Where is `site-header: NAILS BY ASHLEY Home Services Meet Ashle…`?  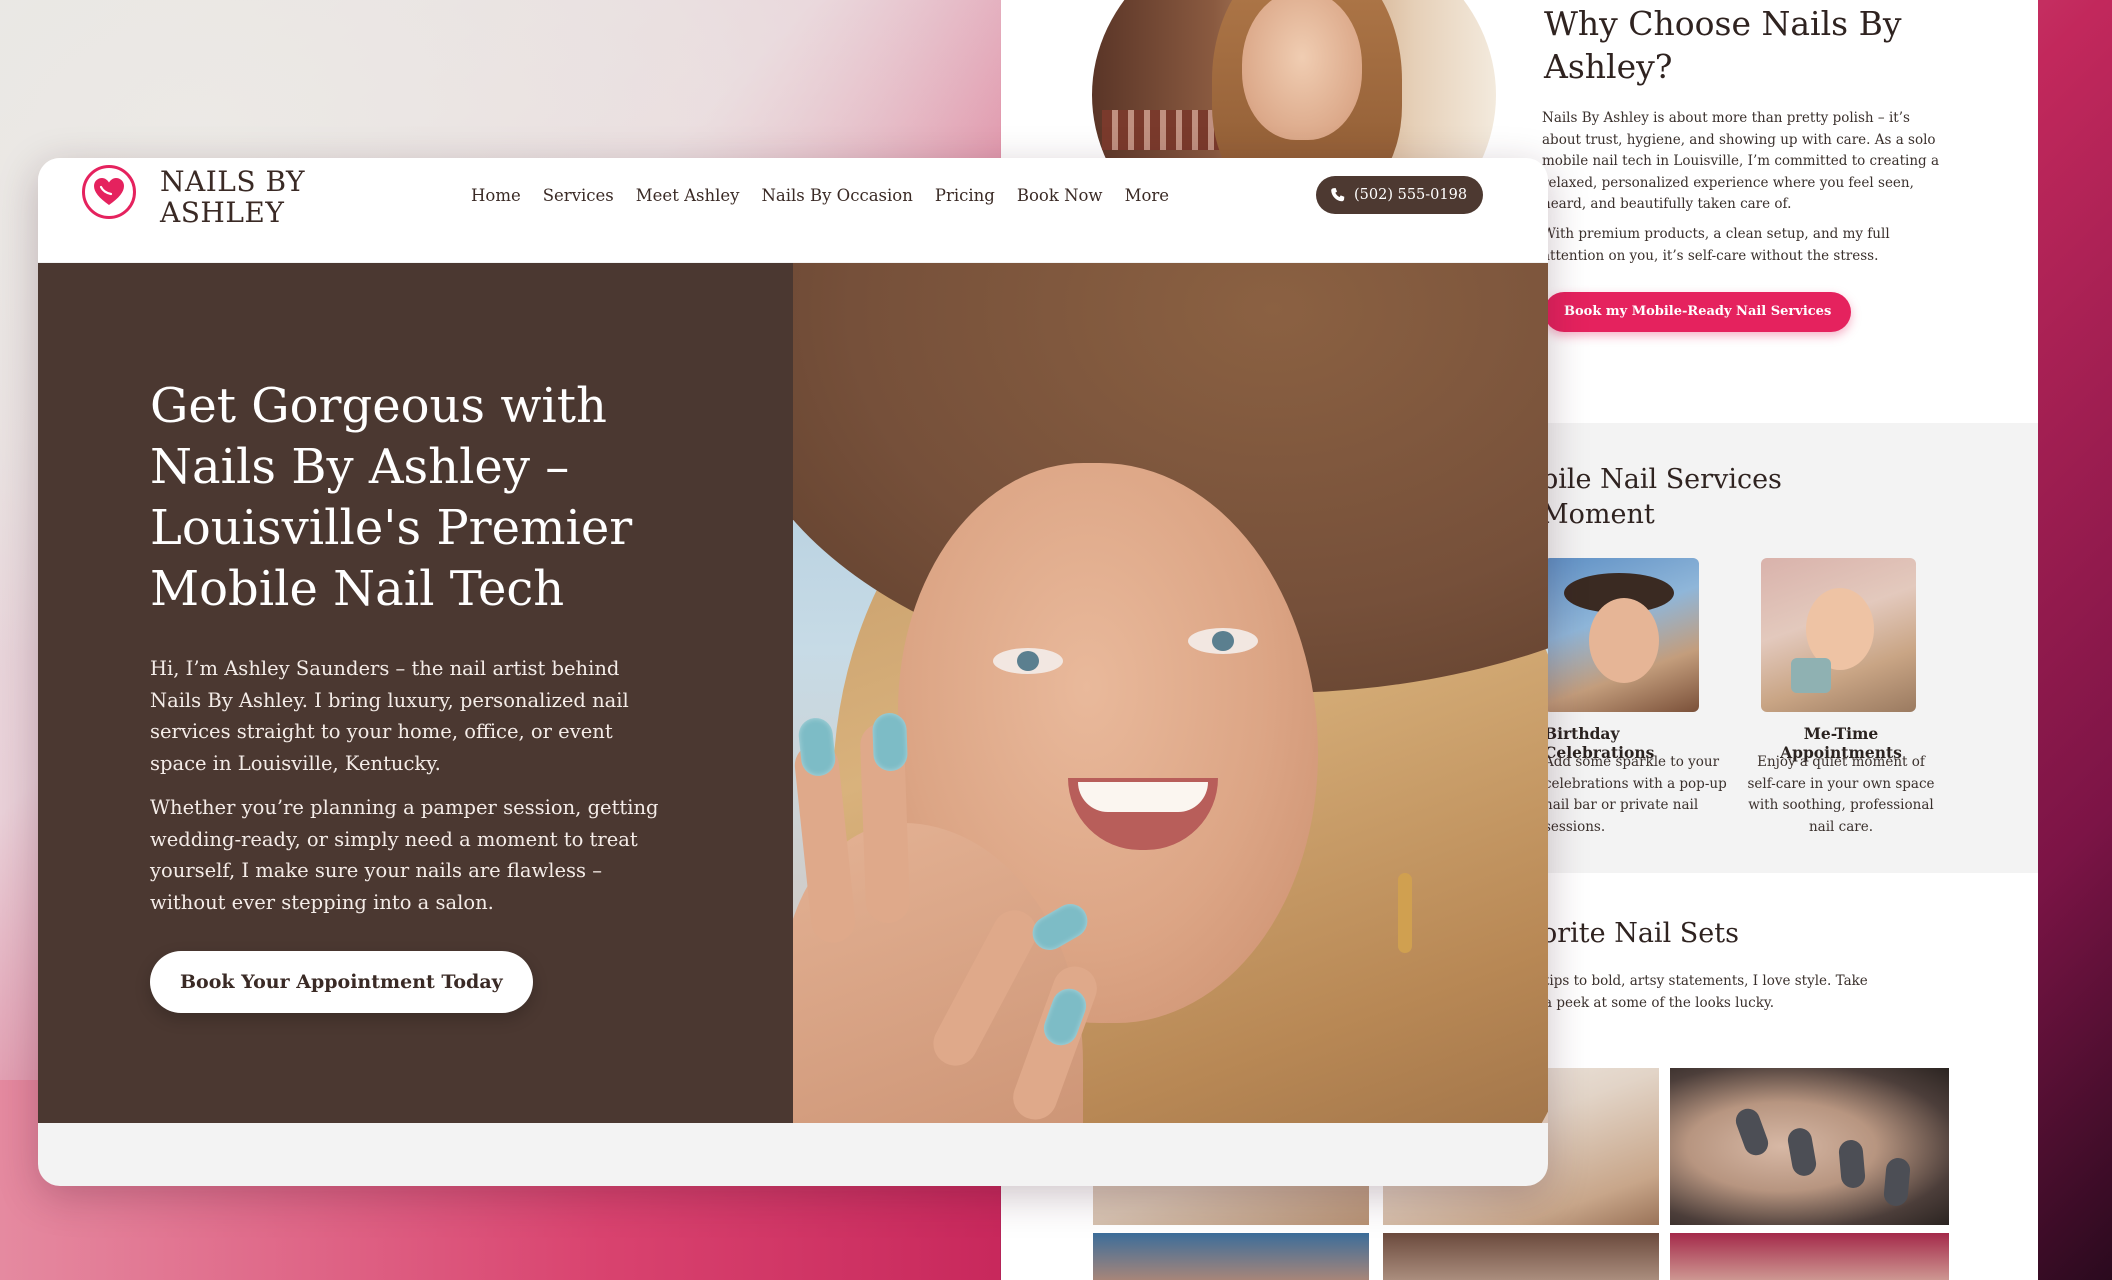
site-header: NAILS BY ASHLEY Home Services Meet Ashle… is located at coordinates (793, 210).